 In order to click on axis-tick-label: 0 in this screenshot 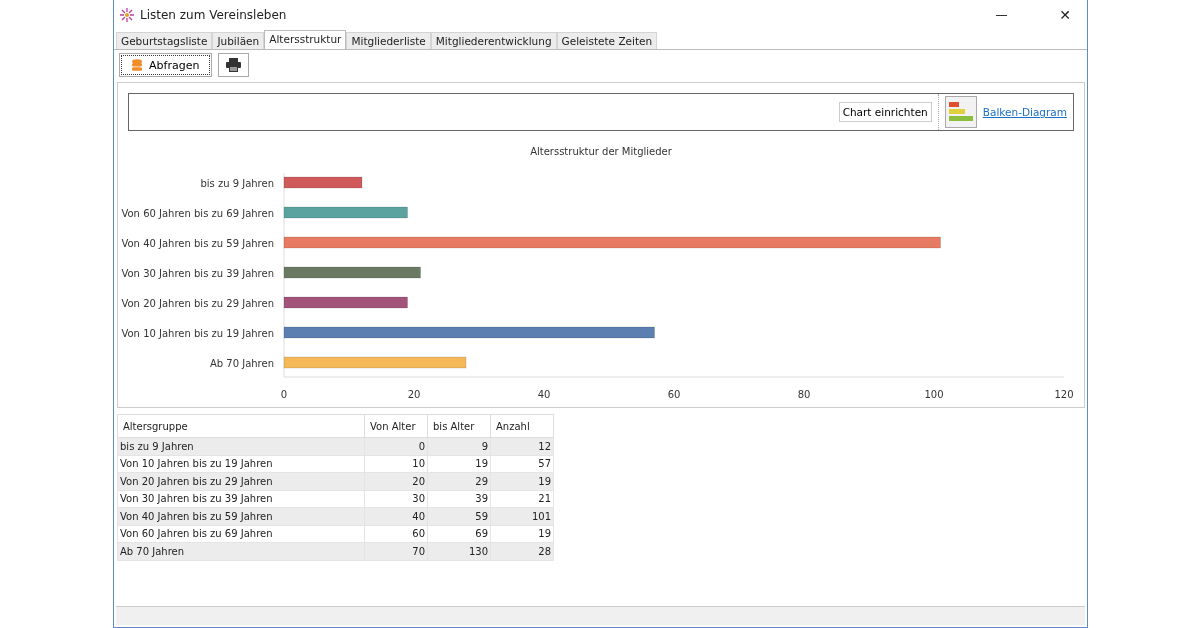, I will do `click(284, 394)`.